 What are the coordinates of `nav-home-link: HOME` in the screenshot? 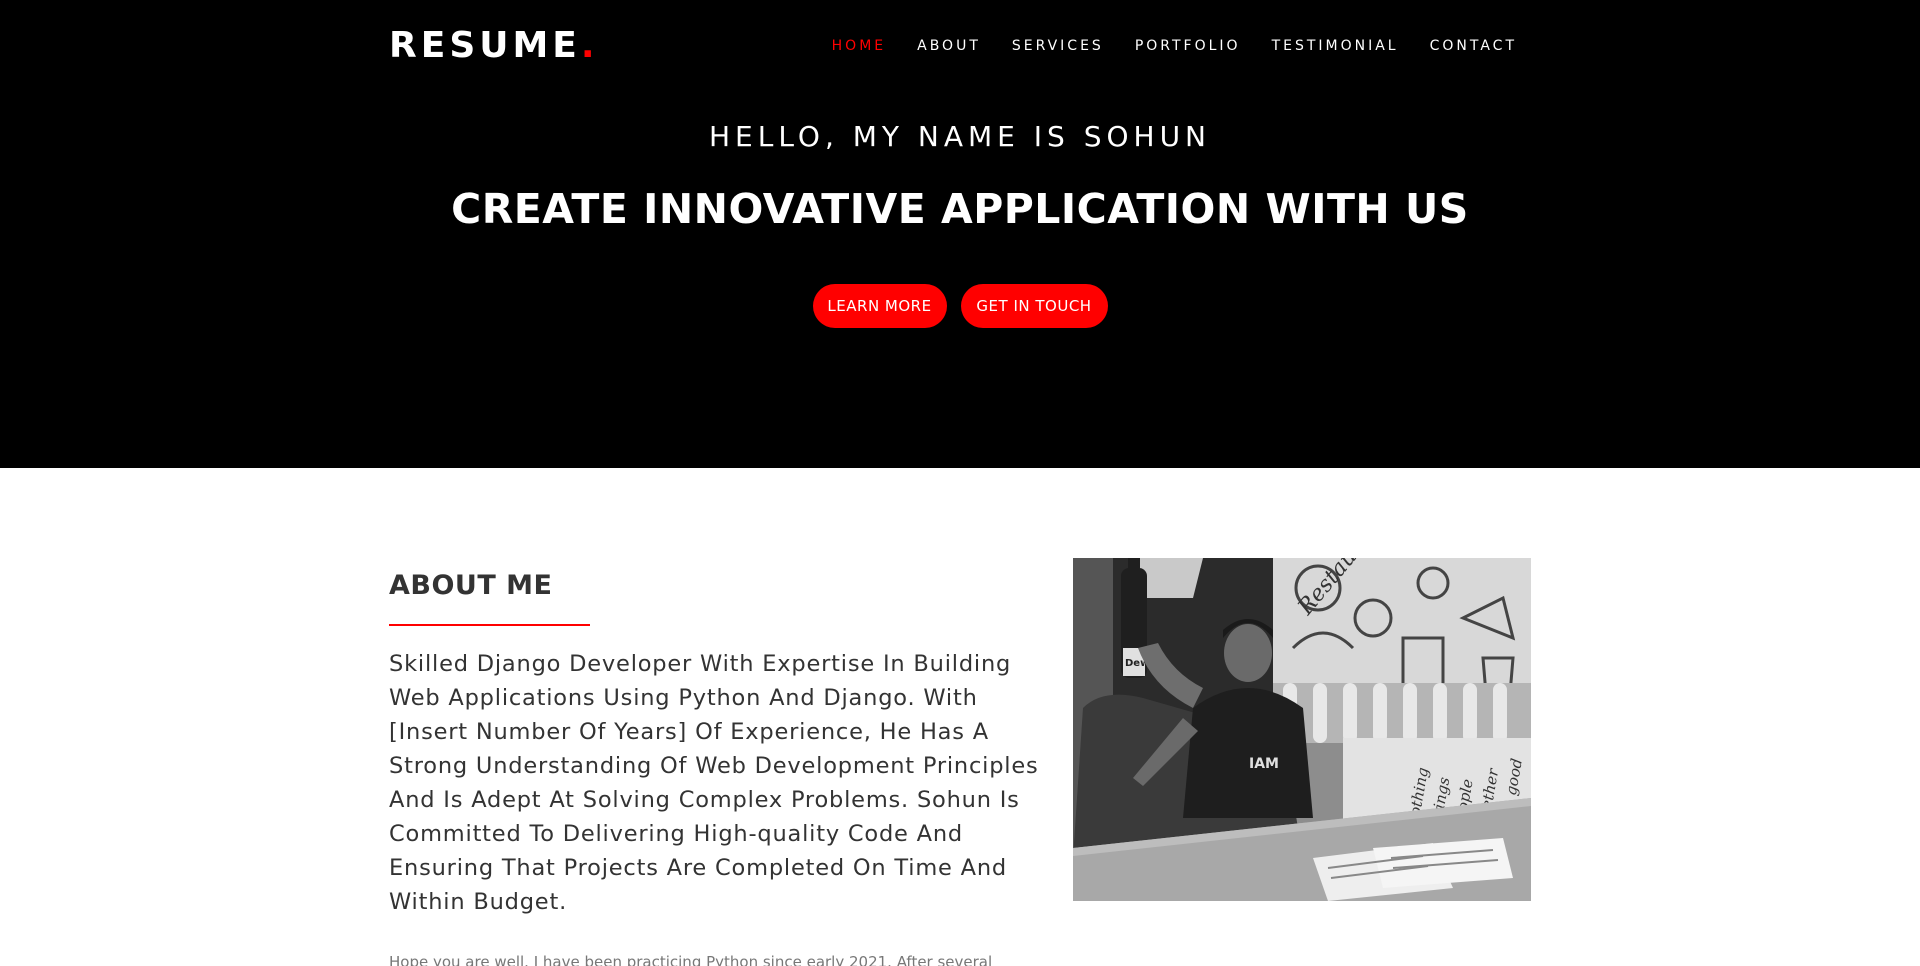 It's located at (859, 46).